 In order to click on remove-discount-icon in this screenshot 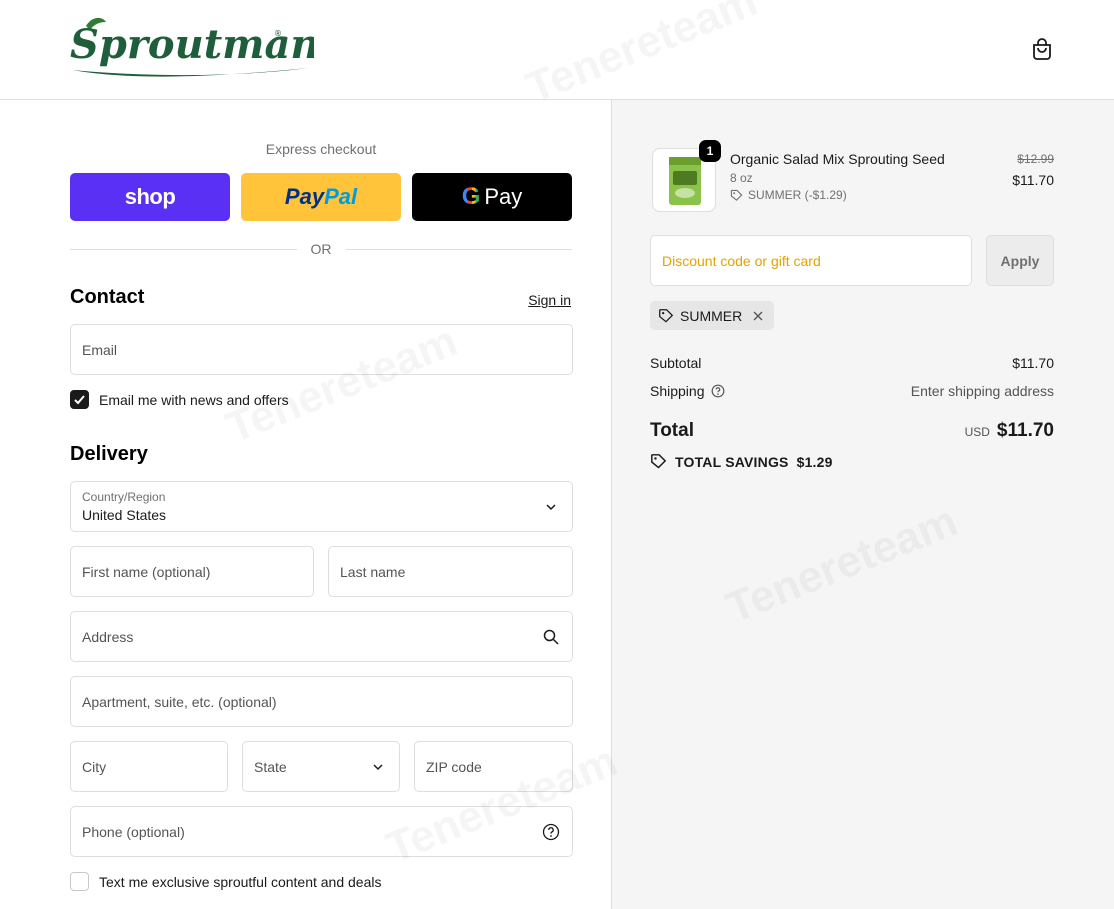, I will do `click(758, 316)`.